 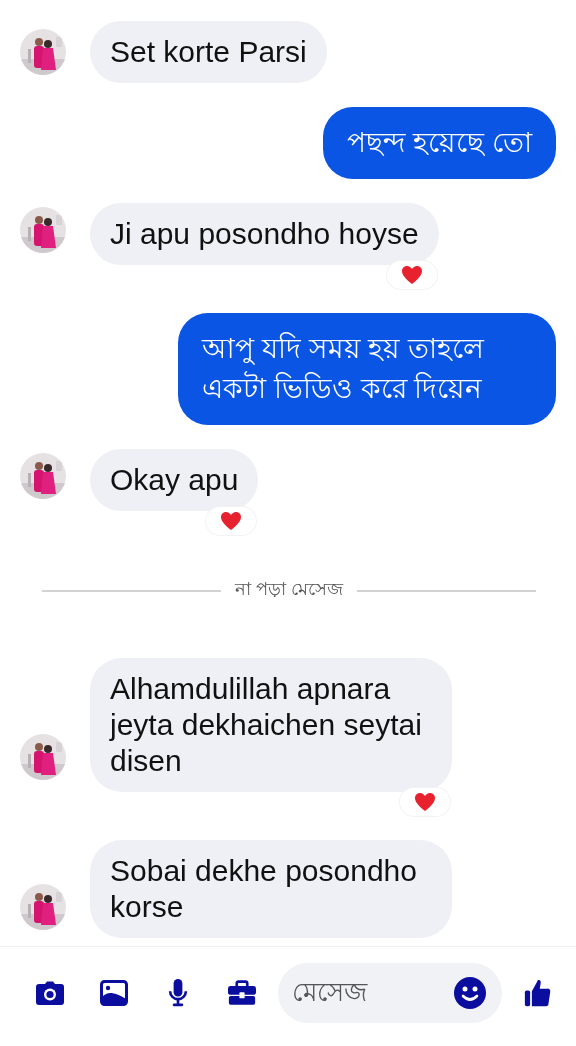 What do you see at coordinates (289, 589) in the screenshot?
I see `divider-label: না পড়া মেসেজ` at bounding box center [289, 589].